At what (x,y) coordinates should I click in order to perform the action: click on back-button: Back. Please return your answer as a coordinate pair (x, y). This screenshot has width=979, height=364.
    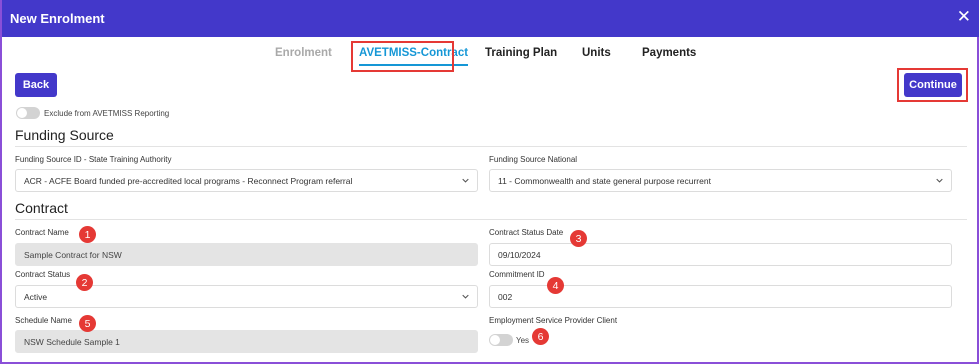
    Looking at the image, I should click on (36, 85).